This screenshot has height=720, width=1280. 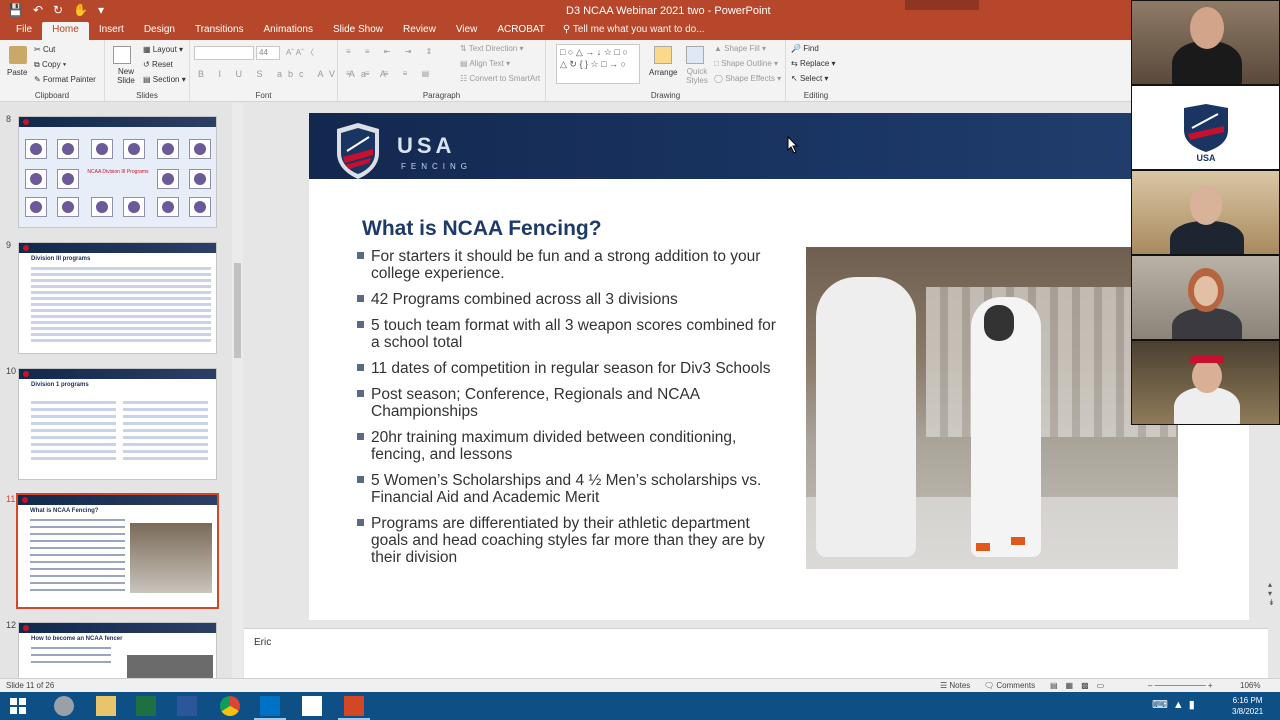 I want to click on scrollbar-thumb, so click(x=237, y=310).